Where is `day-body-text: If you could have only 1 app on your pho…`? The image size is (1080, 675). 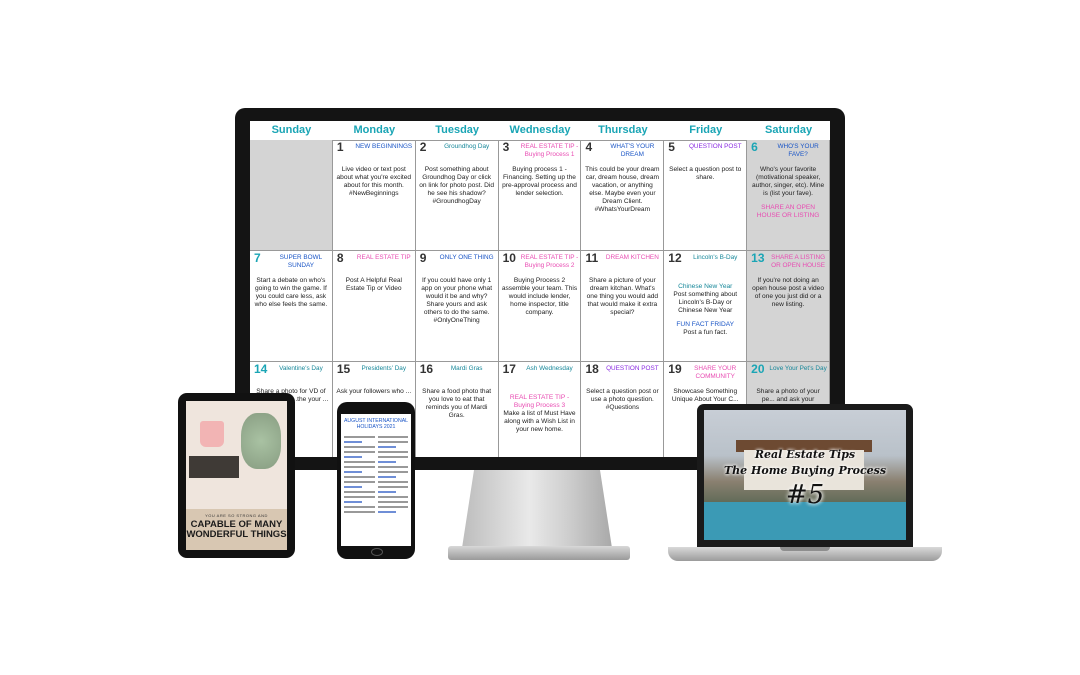
day-body-text: If you could have only 1 app on your pho… is located at coordinates (457, 300).